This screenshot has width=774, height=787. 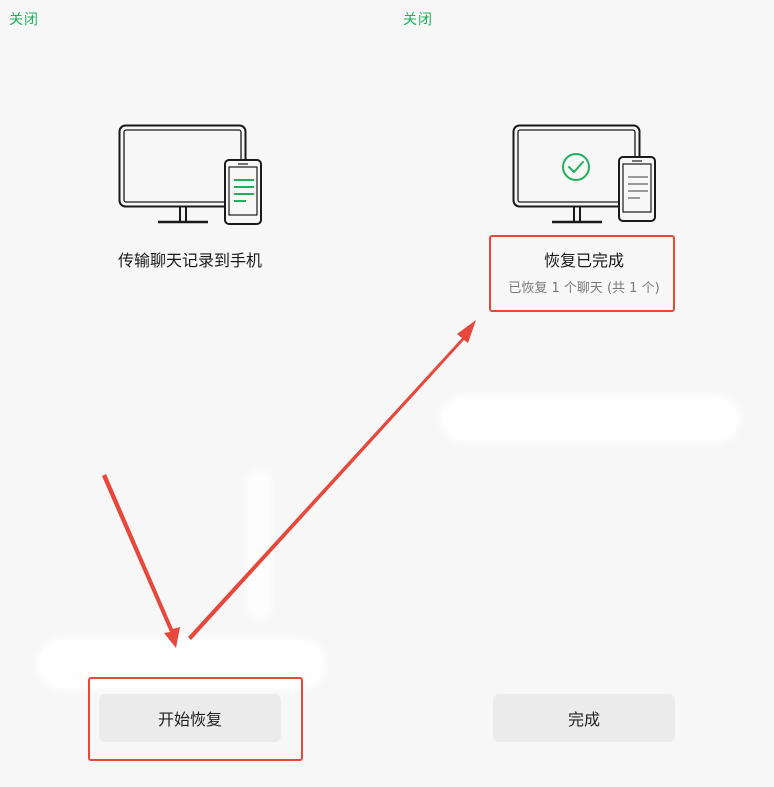 I want to click on panel-title: 传输聊天记录到手机, so click(x=189, y=260).